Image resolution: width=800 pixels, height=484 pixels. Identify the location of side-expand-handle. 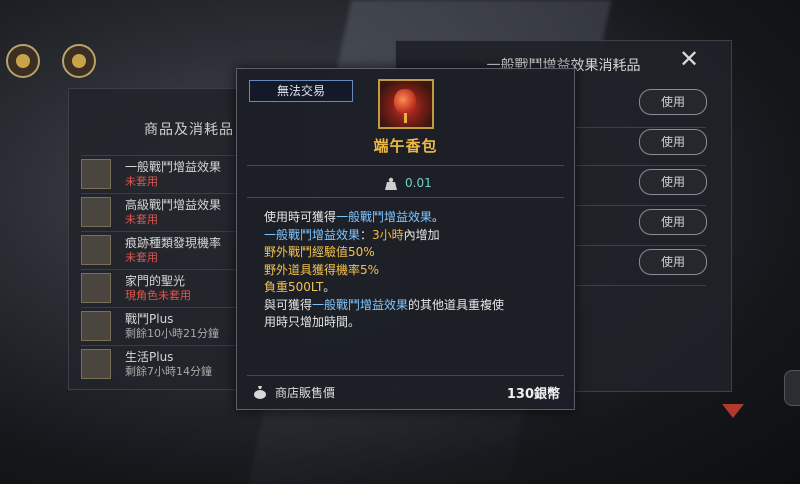
(792, 388).